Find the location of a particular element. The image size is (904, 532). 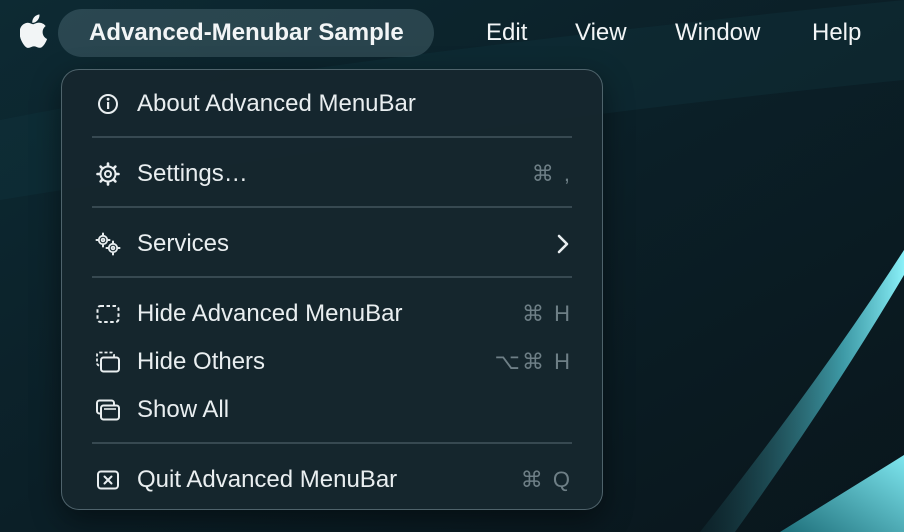

menu-item-show-all: Show All is located at coordinates (332, 410).